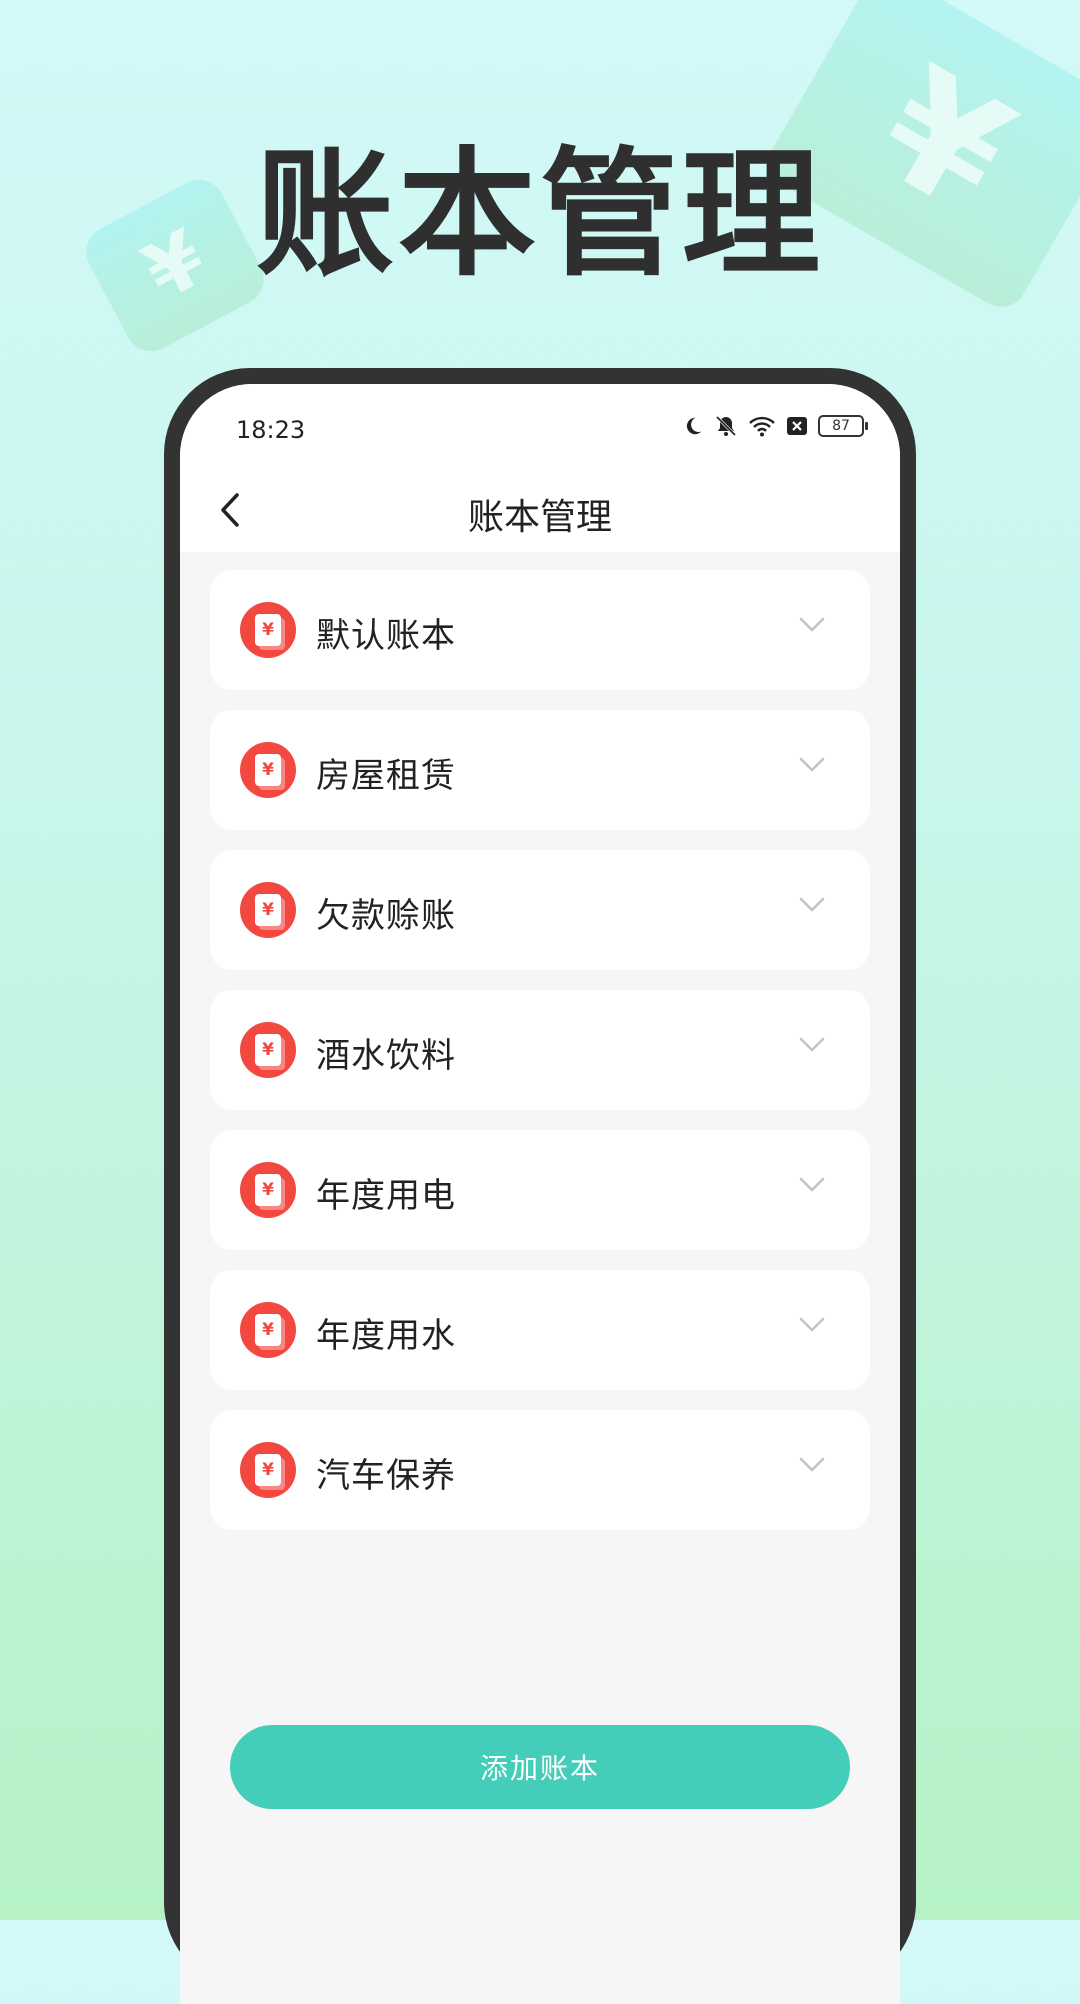 The image size is (1080, 2004). What do you see at coordinates (843, 426) in the screenshot?
I see `battery-icon: 87` at bounding box center [843, 426].